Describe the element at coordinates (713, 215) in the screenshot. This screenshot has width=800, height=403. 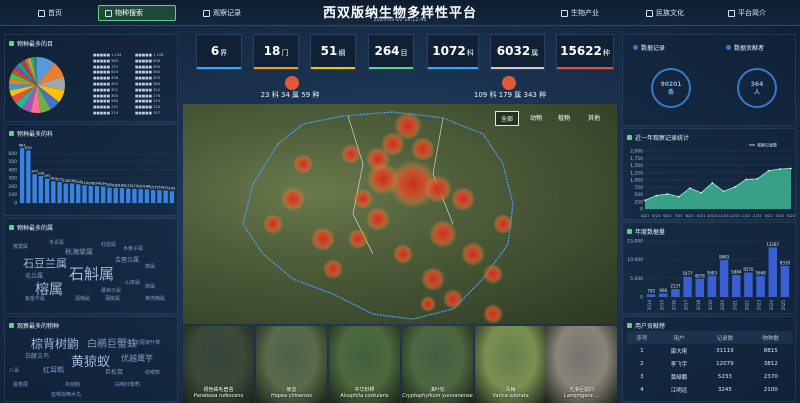
I see `x-tick-label: 10/21` at that location.